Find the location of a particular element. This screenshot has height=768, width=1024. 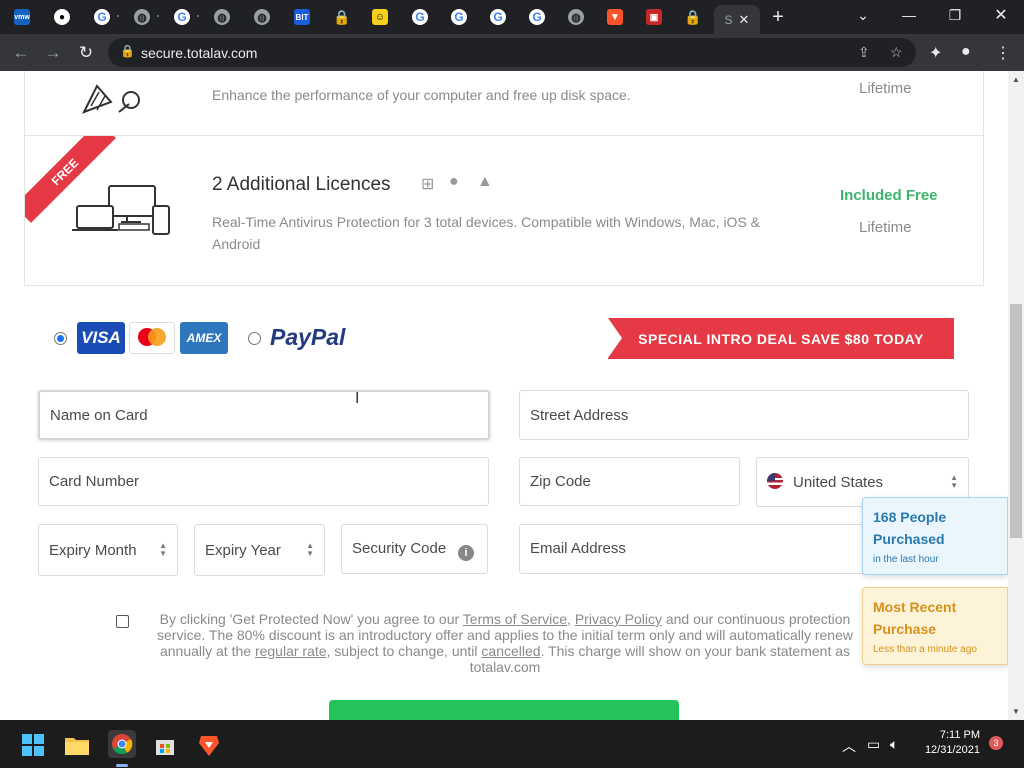

reload-button: ↻ is located at coordinates (86, 53).